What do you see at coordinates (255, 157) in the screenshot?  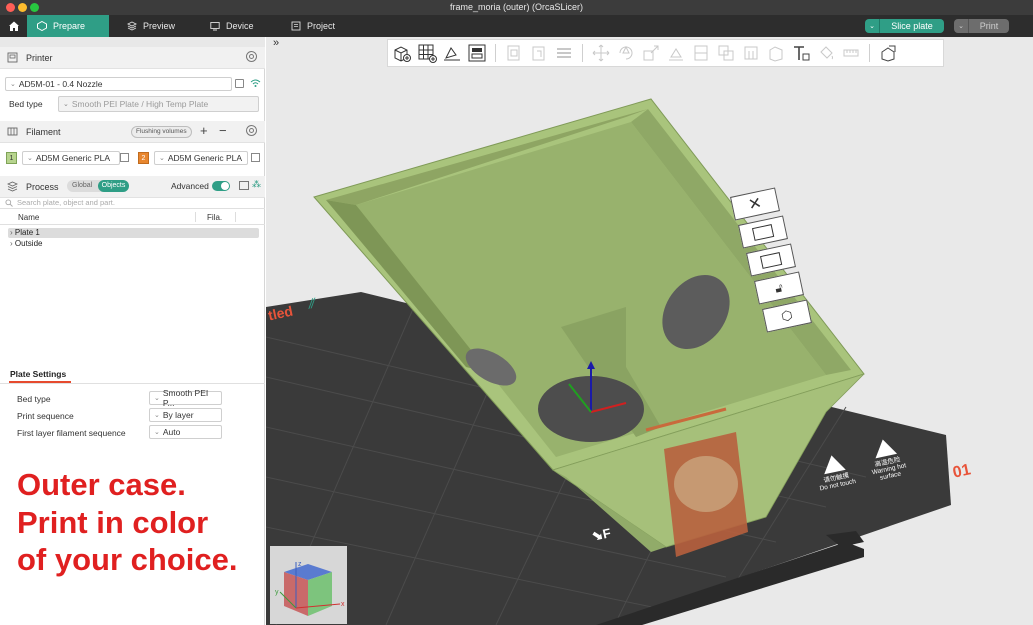 I see `edit-filament-2-icon` at bounding box center [255, 157].